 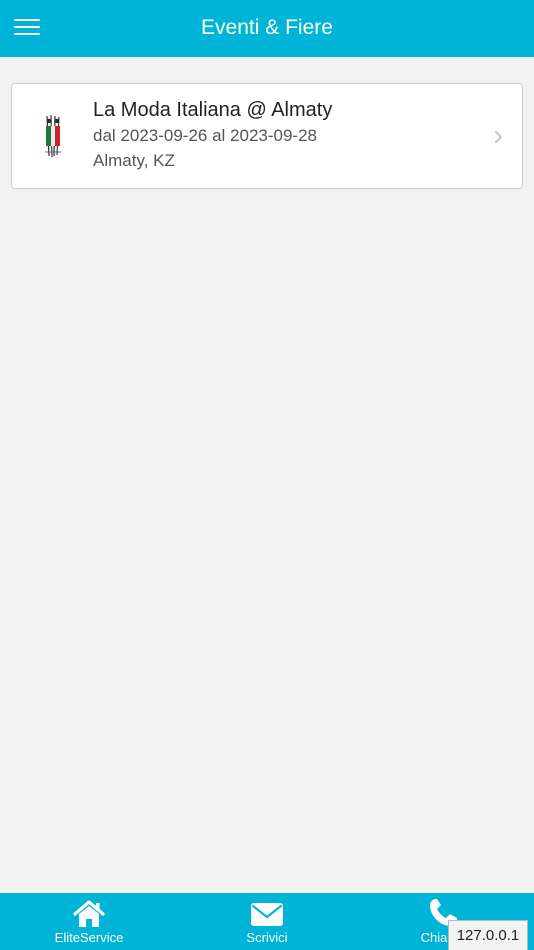 I want to click on home-icon, so click(x=89, y=916).